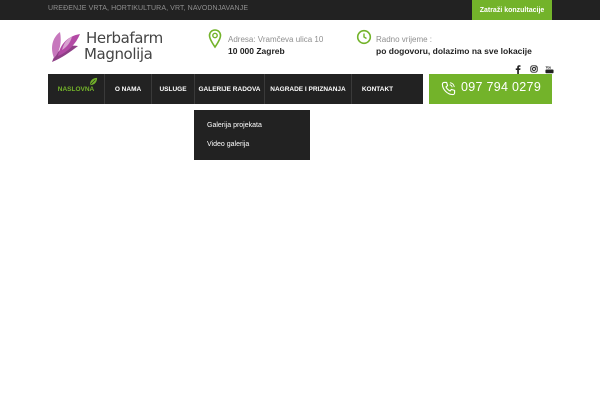  What do you see at coordinates (404, 39) in the screenshot?
I see `hours-label: Radno vrijeme :` at bounding box center [404, 39].